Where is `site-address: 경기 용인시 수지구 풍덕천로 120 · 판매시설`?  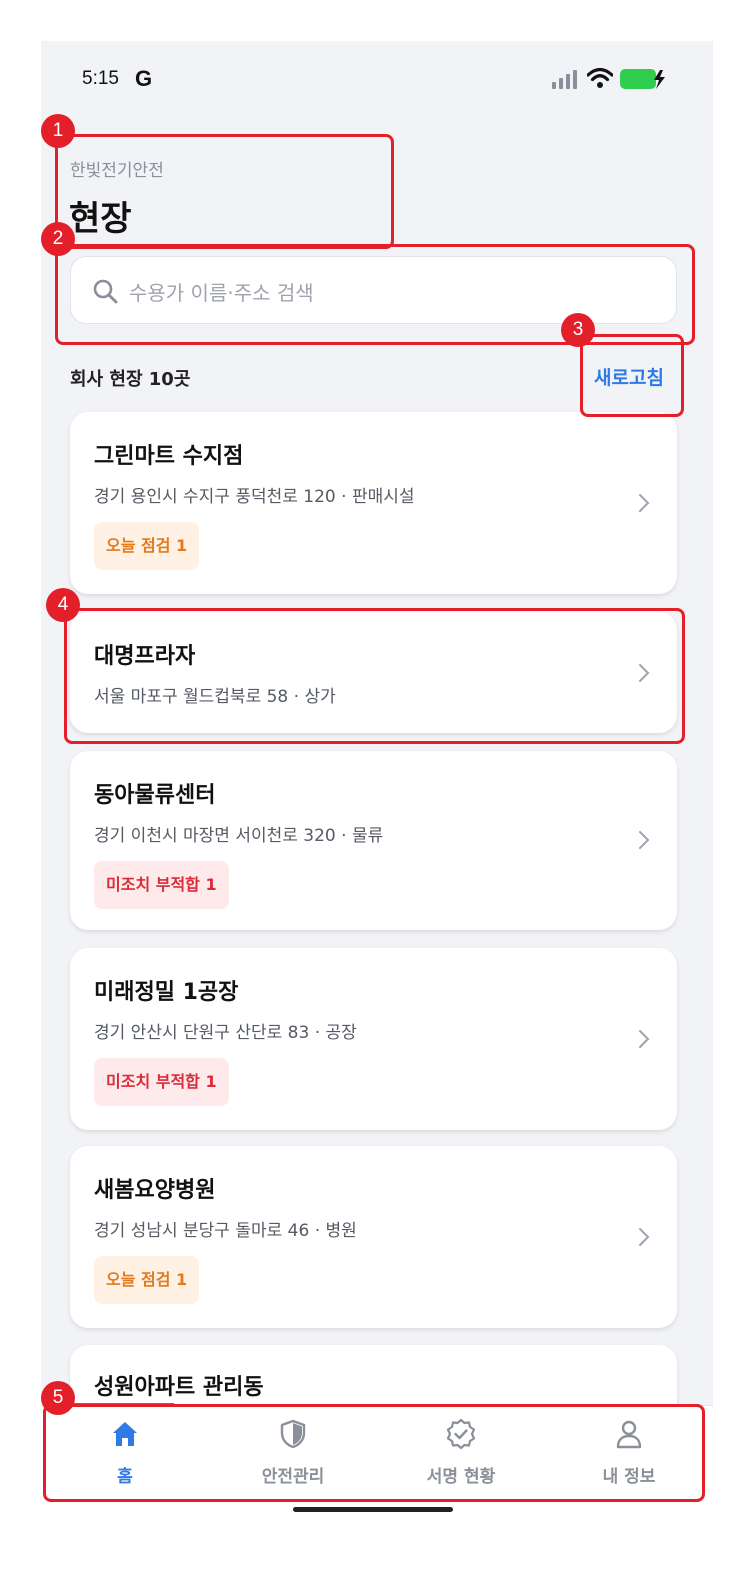 site-address: 경기 용인시 수지구 풍덕천로 120 · 판매시설 is located at coordinates (254, 497).